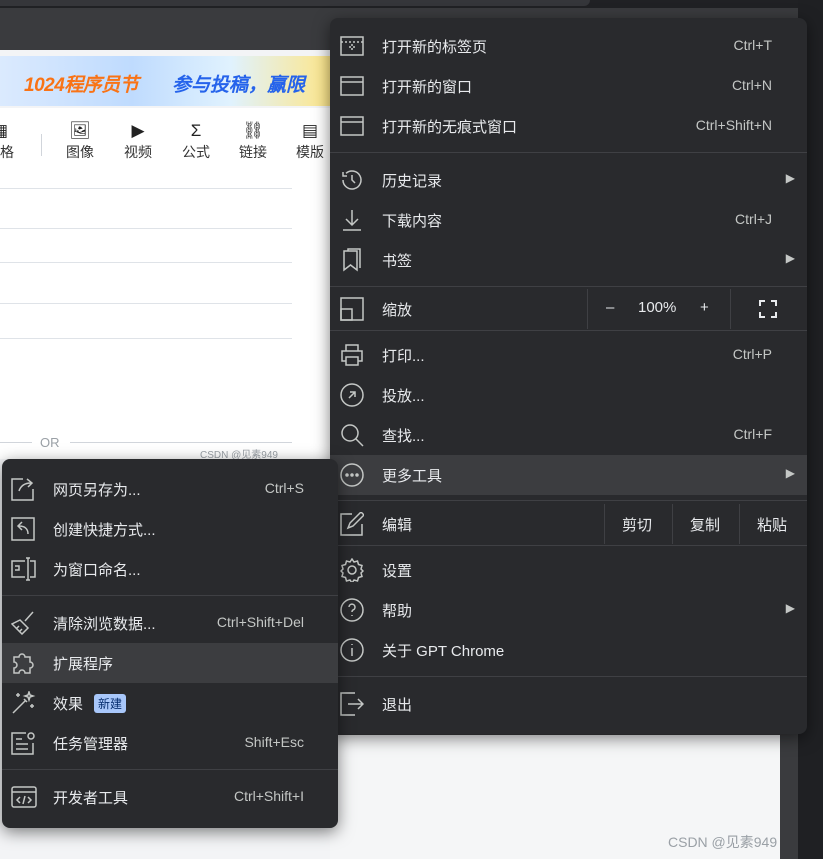  What do you see at coordinates (705, 524) in the screenshot?
I see `copy-button: 复制` at bounding box center [705, 524].